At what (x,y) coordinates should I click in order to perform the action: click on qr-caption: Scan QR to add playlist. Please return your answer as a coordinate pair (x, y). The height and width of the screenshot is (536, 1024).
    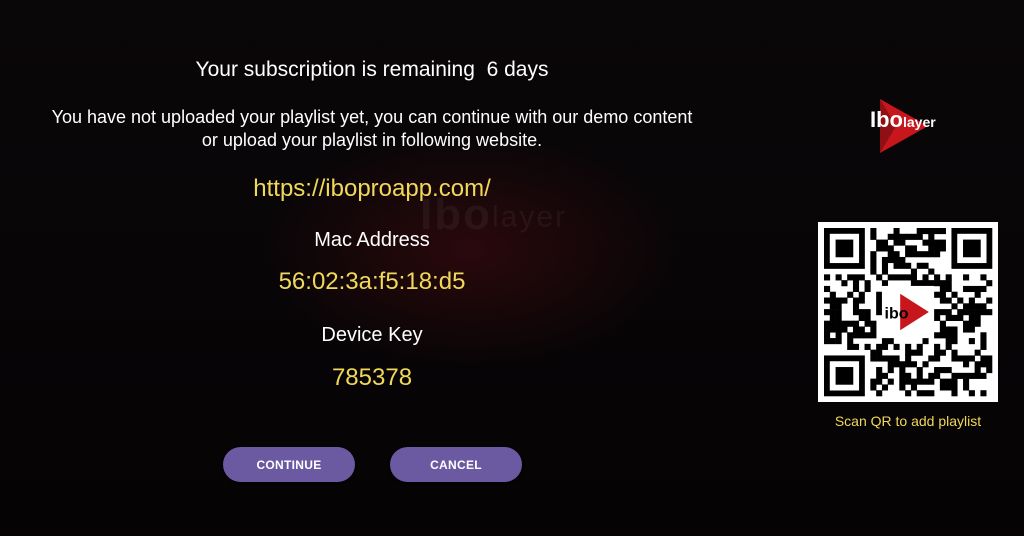
    Looking at the image, I should click on (908, 421).